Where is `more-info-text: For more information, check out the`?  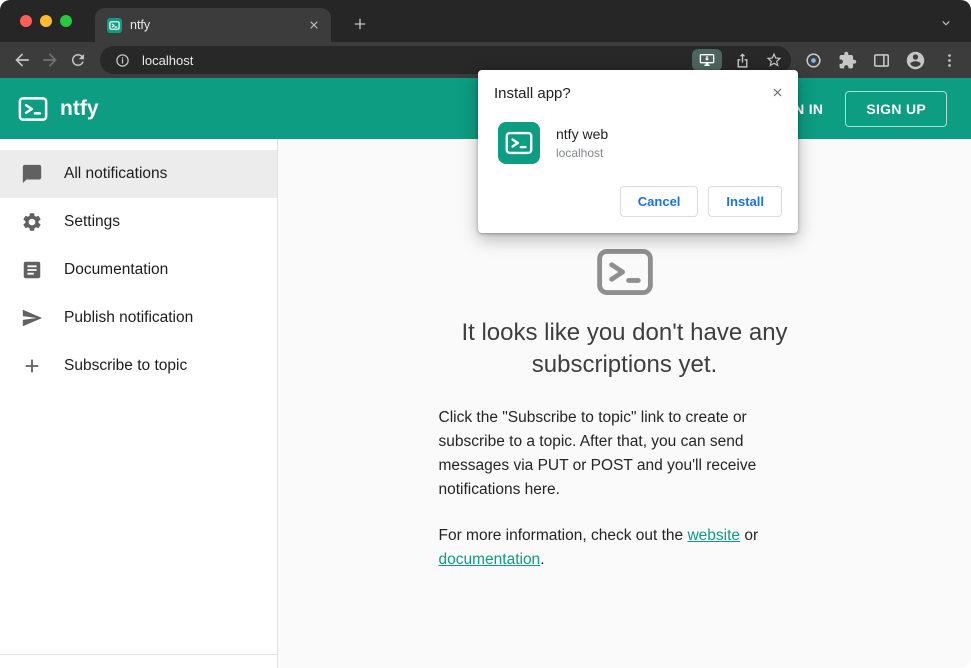
more-info-text: For more information, check out the is located at coordinates (561, 536).